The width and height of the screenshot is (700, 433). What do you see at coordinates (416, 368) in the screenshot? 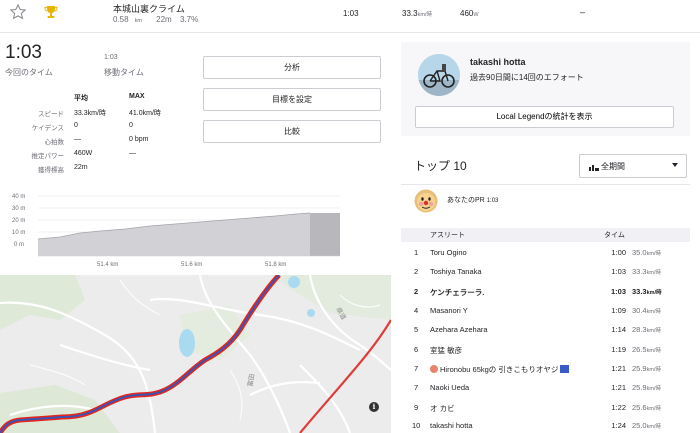
I see `rank: 7` at bounding box center [416, 368].